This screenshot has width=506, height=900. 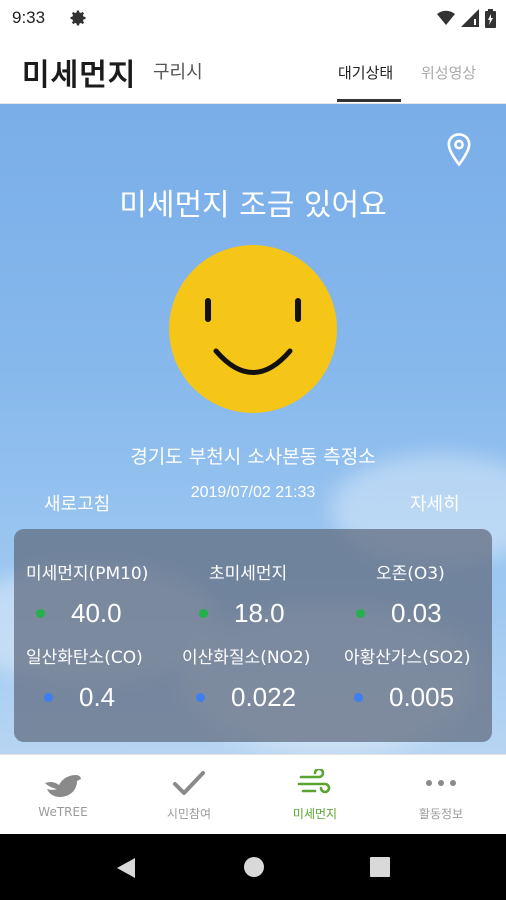 What do you see at coordinates (63, 786) in the screenshot?
I see `bird-icon` at bounding box center [63, 786].